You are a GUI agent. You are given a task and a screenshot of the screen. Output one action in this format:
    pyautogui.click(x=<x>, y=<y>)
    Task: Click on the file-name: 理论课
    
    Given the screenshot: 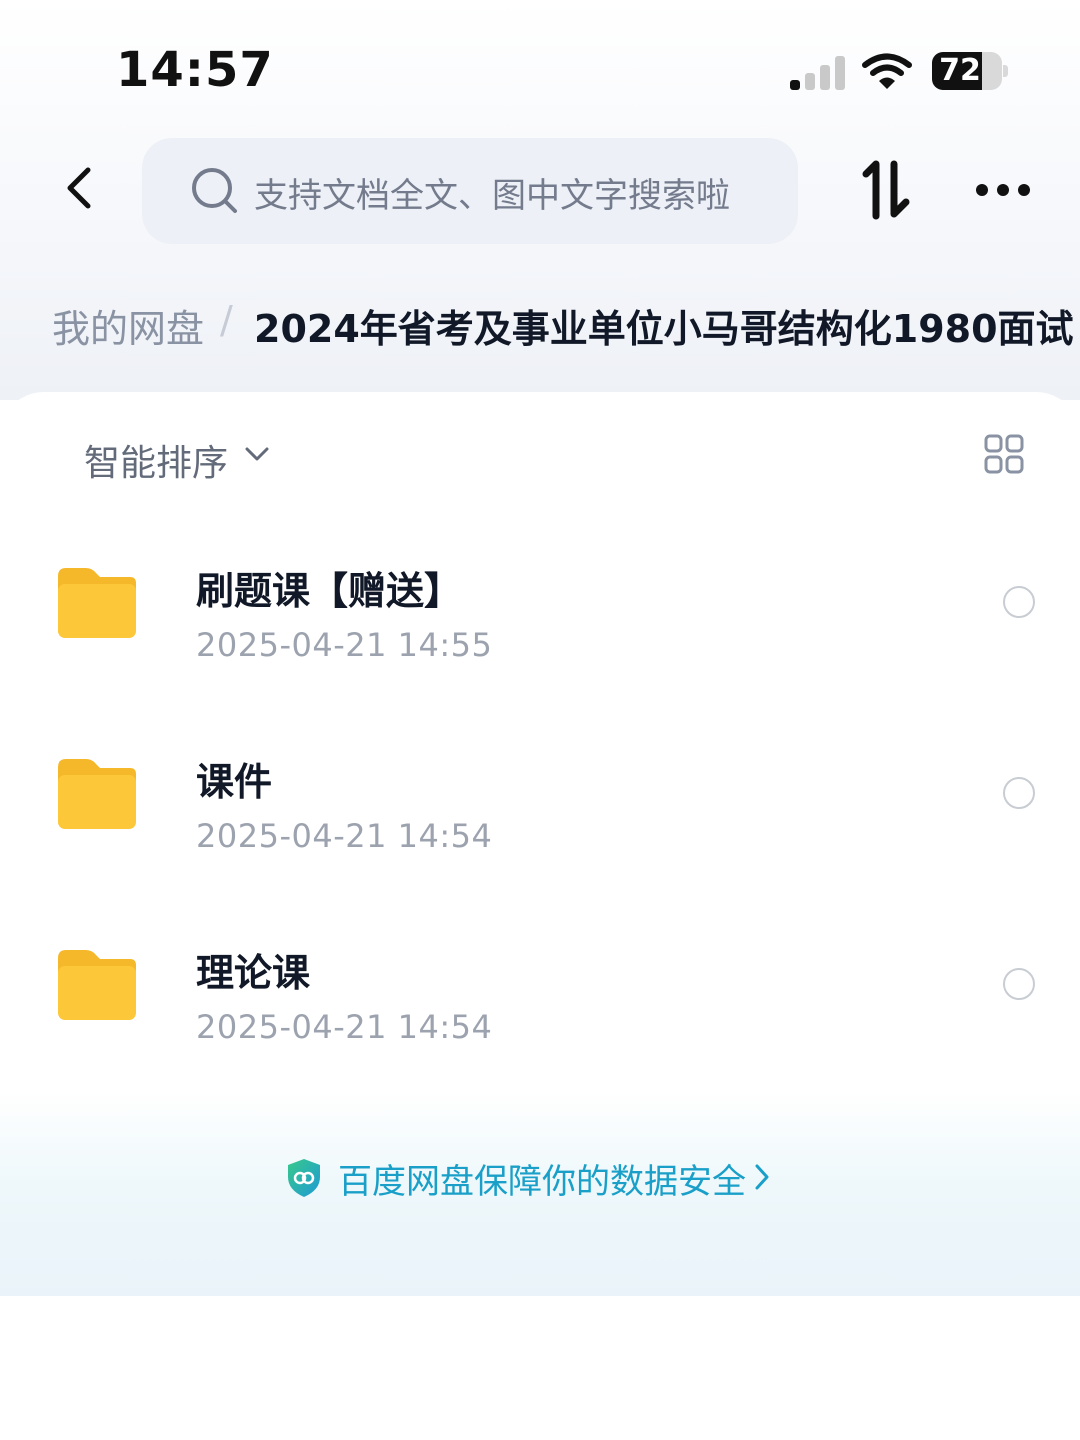 What is the action you would take?
    pyautogui.click(x=253, y=973)
    